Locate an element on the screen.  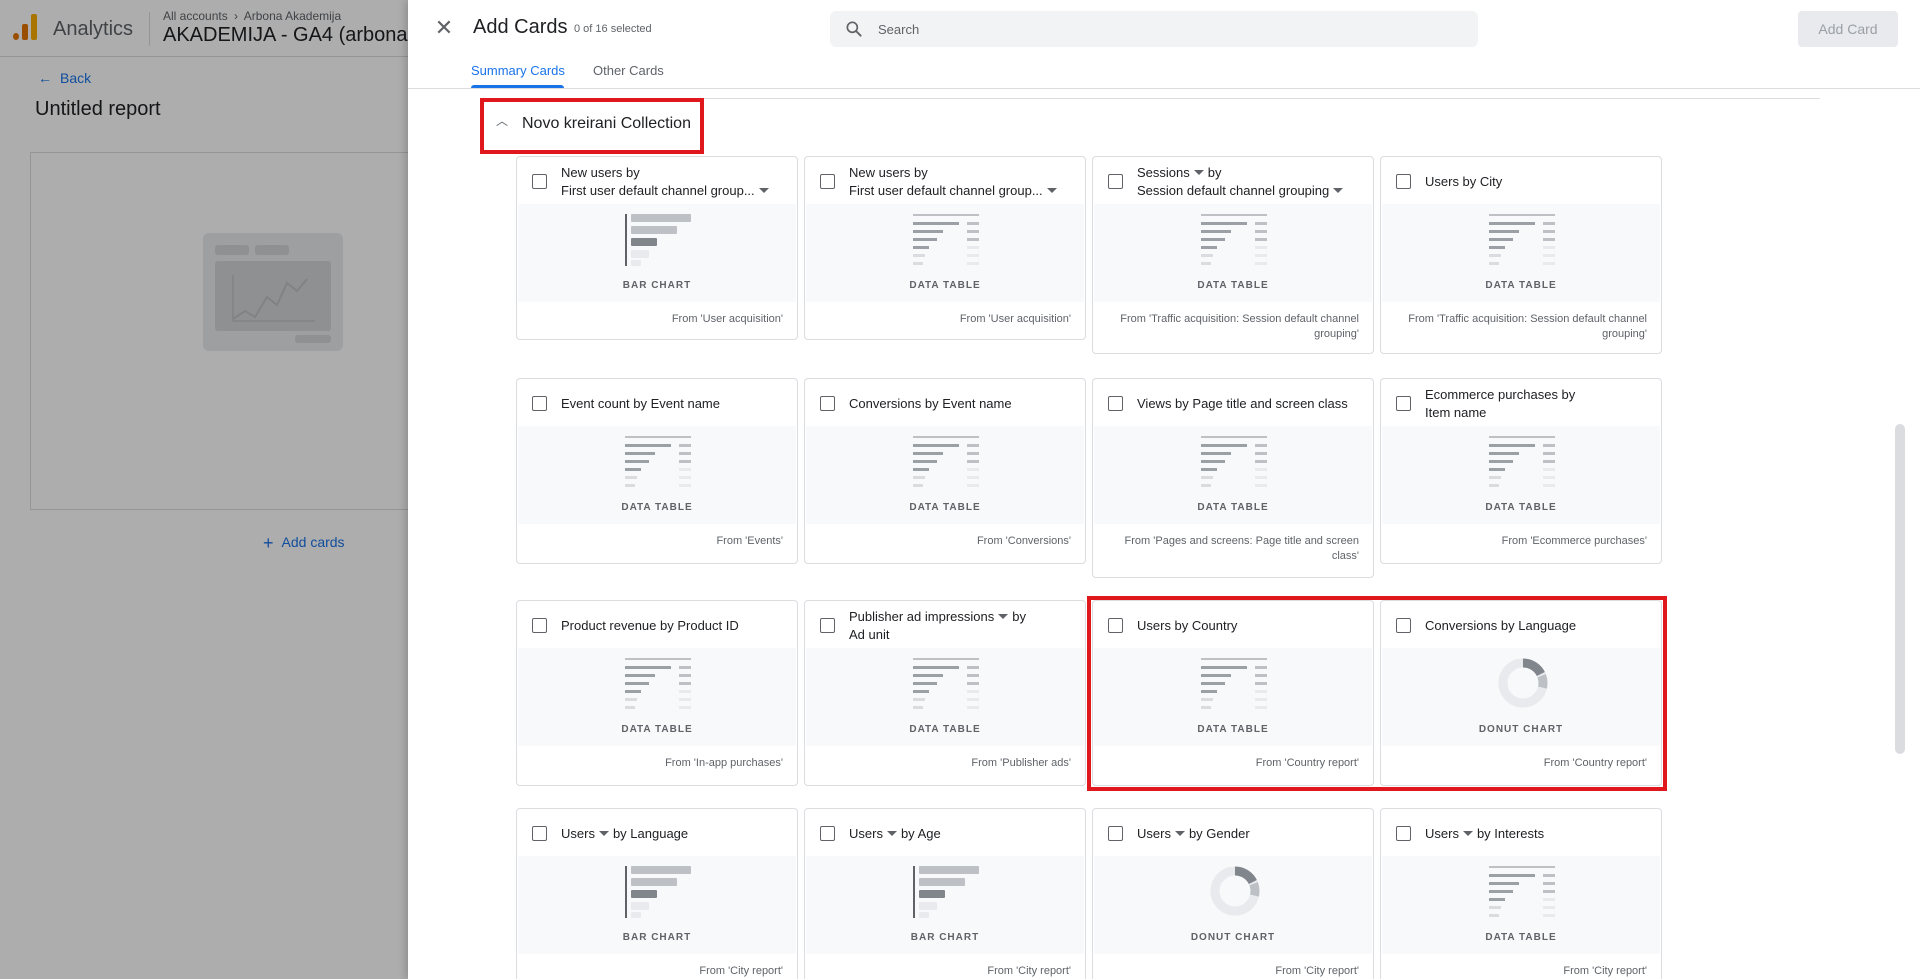
tab-other-cards: Other Cards is located at coordinates (628, 70).